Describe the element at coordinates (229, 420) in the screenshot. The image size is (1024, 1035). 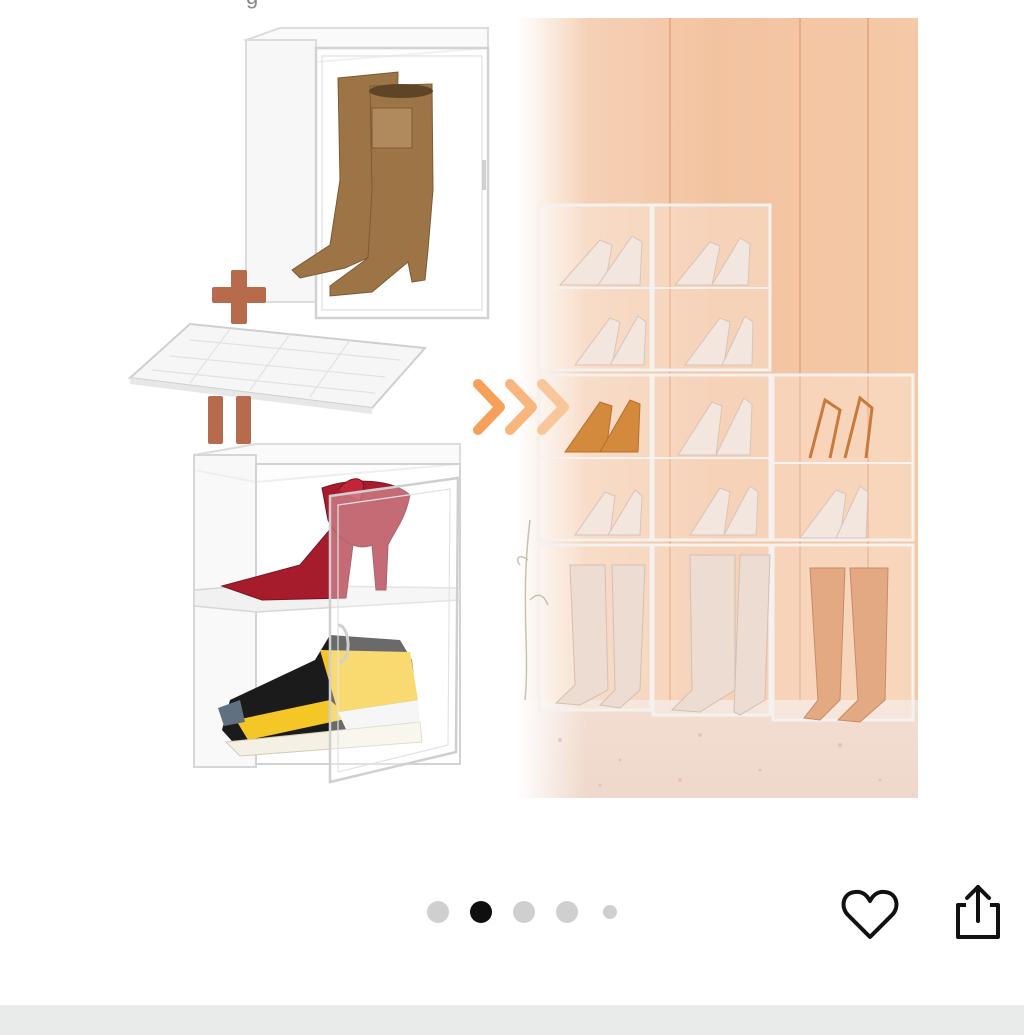
I see `equals-sign` at that location.